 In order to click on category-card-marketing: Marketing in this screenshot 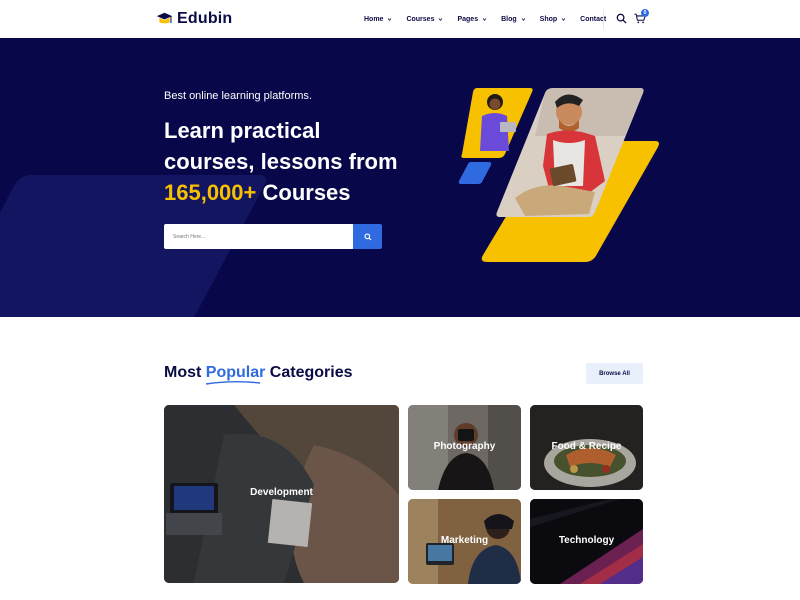, I will do `click(464, 541)`.